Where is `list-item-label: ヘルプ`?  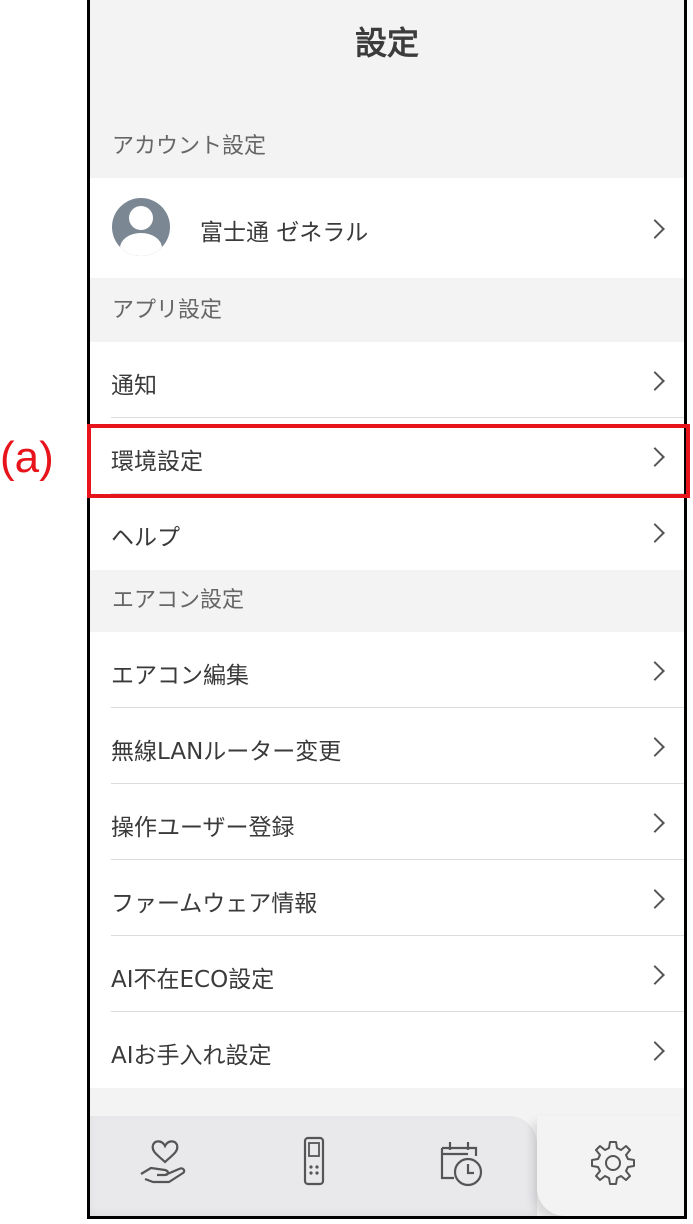
list-item-label: ヘルプ is located at coordinates (145, 538).